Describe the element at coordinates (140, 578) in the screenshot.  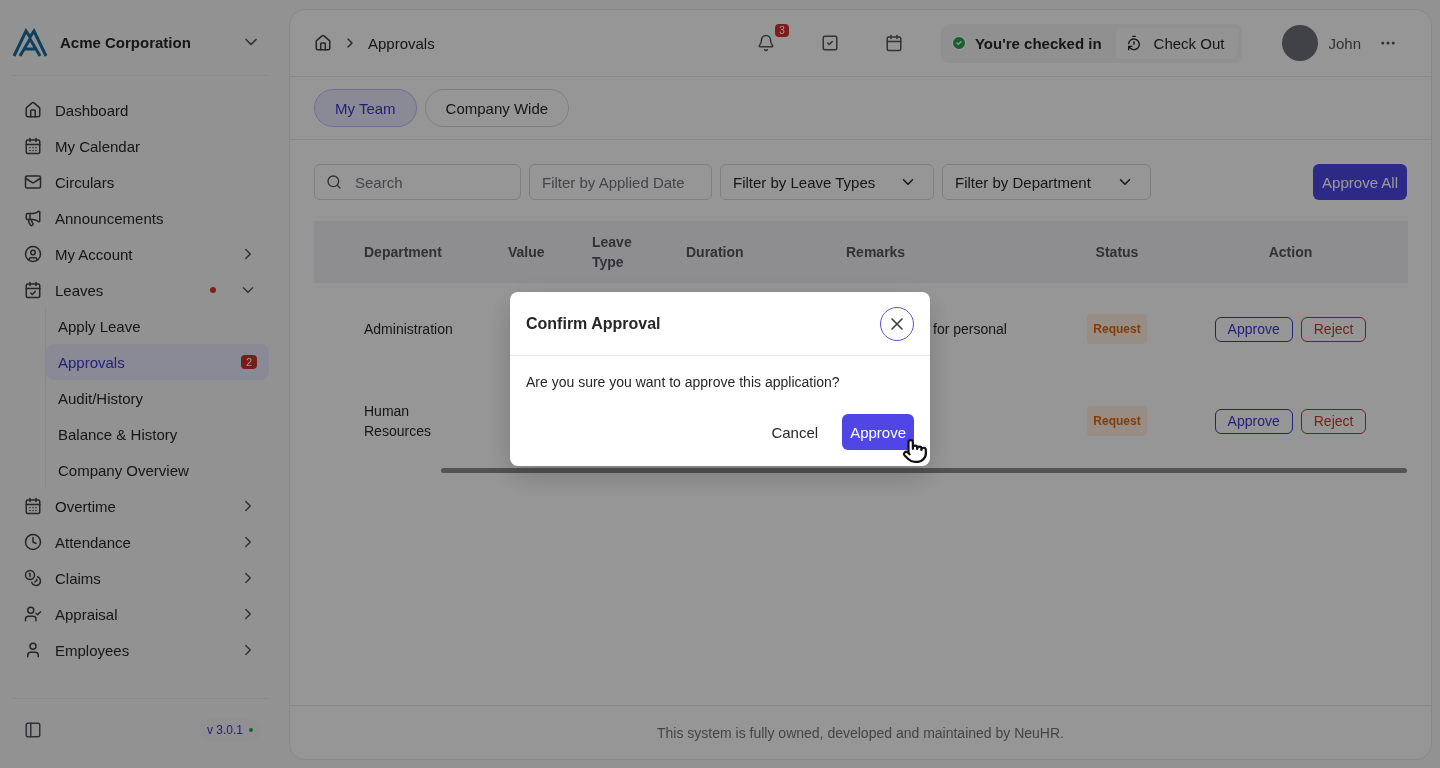
I see `sidebar-item: Claims` at that location.